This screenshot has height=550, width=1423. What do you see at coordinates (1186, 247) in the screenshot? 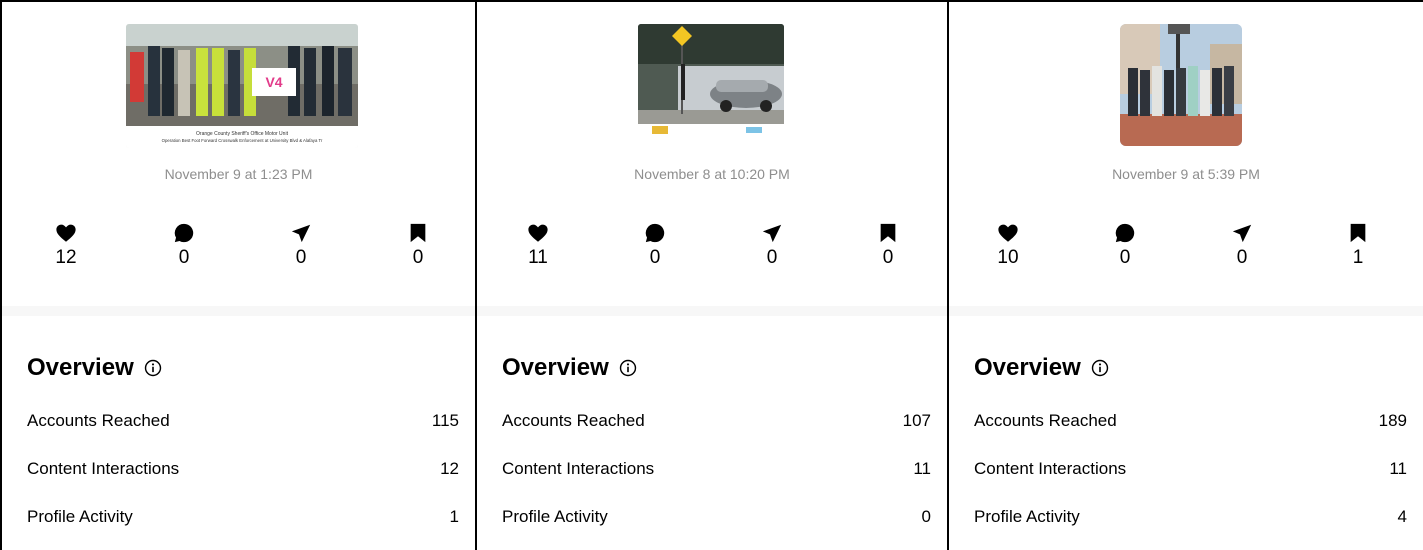
I see `engagement-stats: 10 0 0 1` at bounding box center [1186, 247].